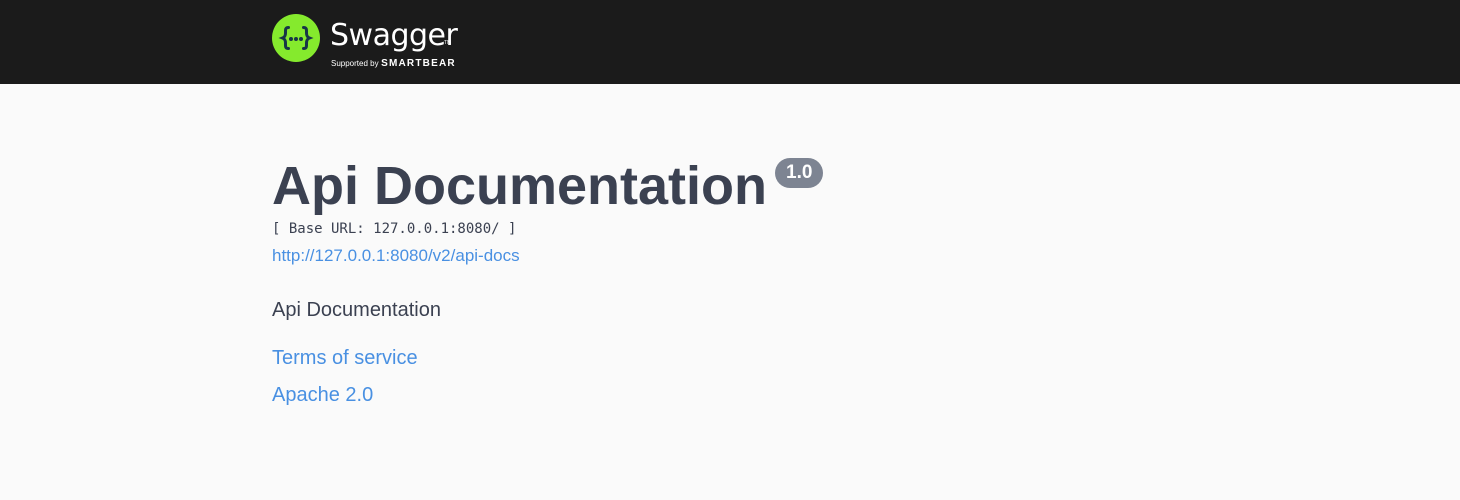 The width and height of the screenshot is (1460, 500). I want to click on terms-of-service-link: Terms of service, so click(345, 358).